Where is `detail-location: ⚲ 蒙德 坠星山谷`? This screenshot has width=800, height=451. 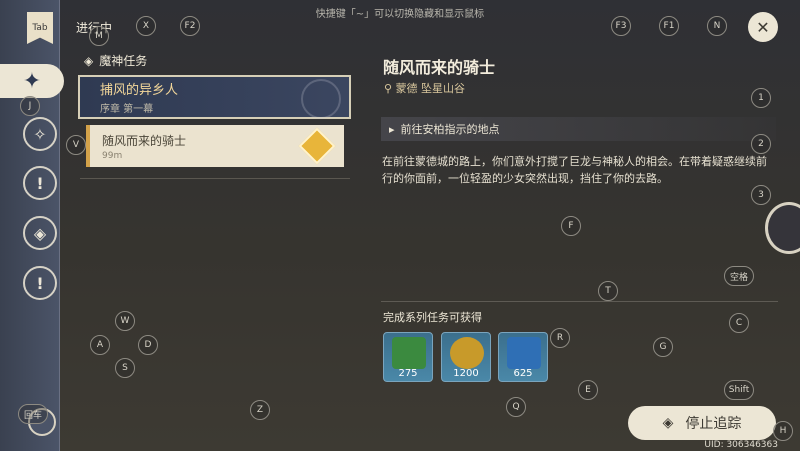
detail-location: ⚲ 蒙德 坠星山谷 is located at coordinates (424, 88).